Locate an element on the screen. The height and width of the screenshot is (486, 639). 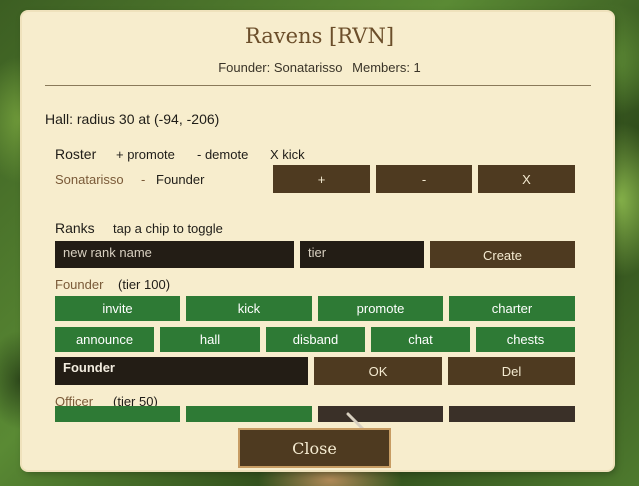
founder-label: Founder: Sonatarisso is located at coordinates (280, 67).